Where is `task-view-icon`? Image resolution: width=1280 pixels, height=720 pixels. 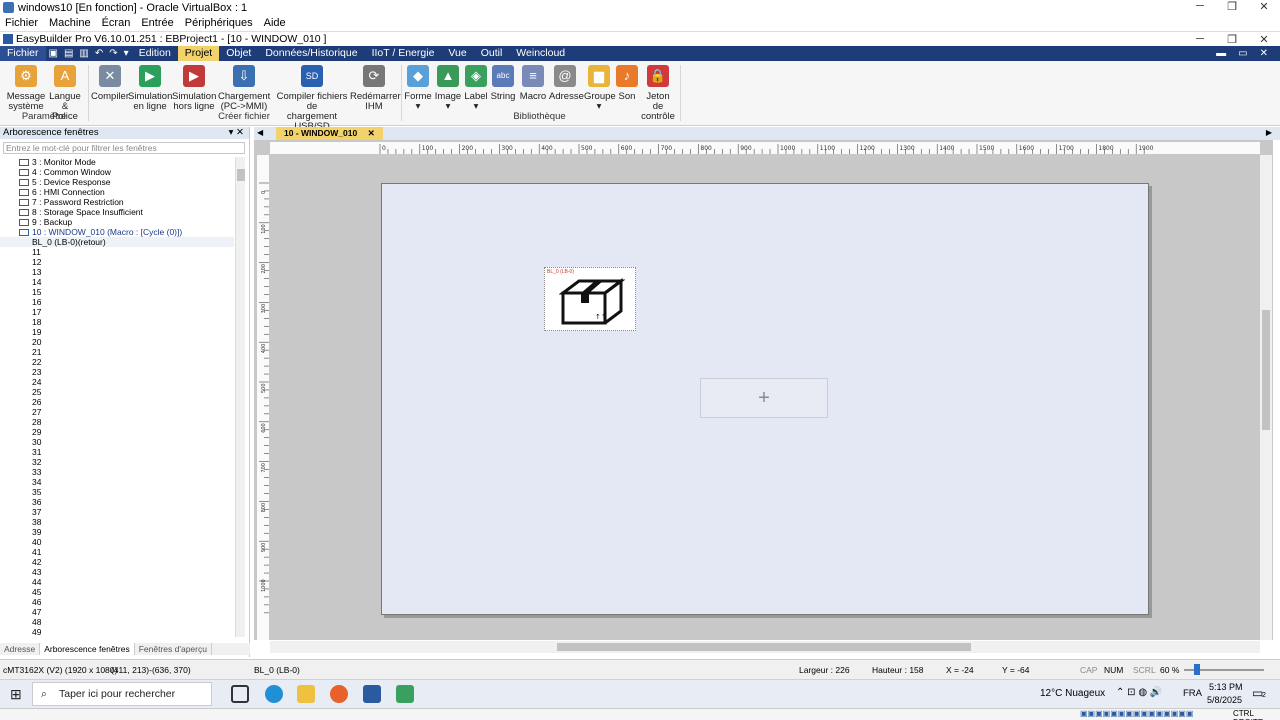 task-view-icon is located at coordinates (240, 694).